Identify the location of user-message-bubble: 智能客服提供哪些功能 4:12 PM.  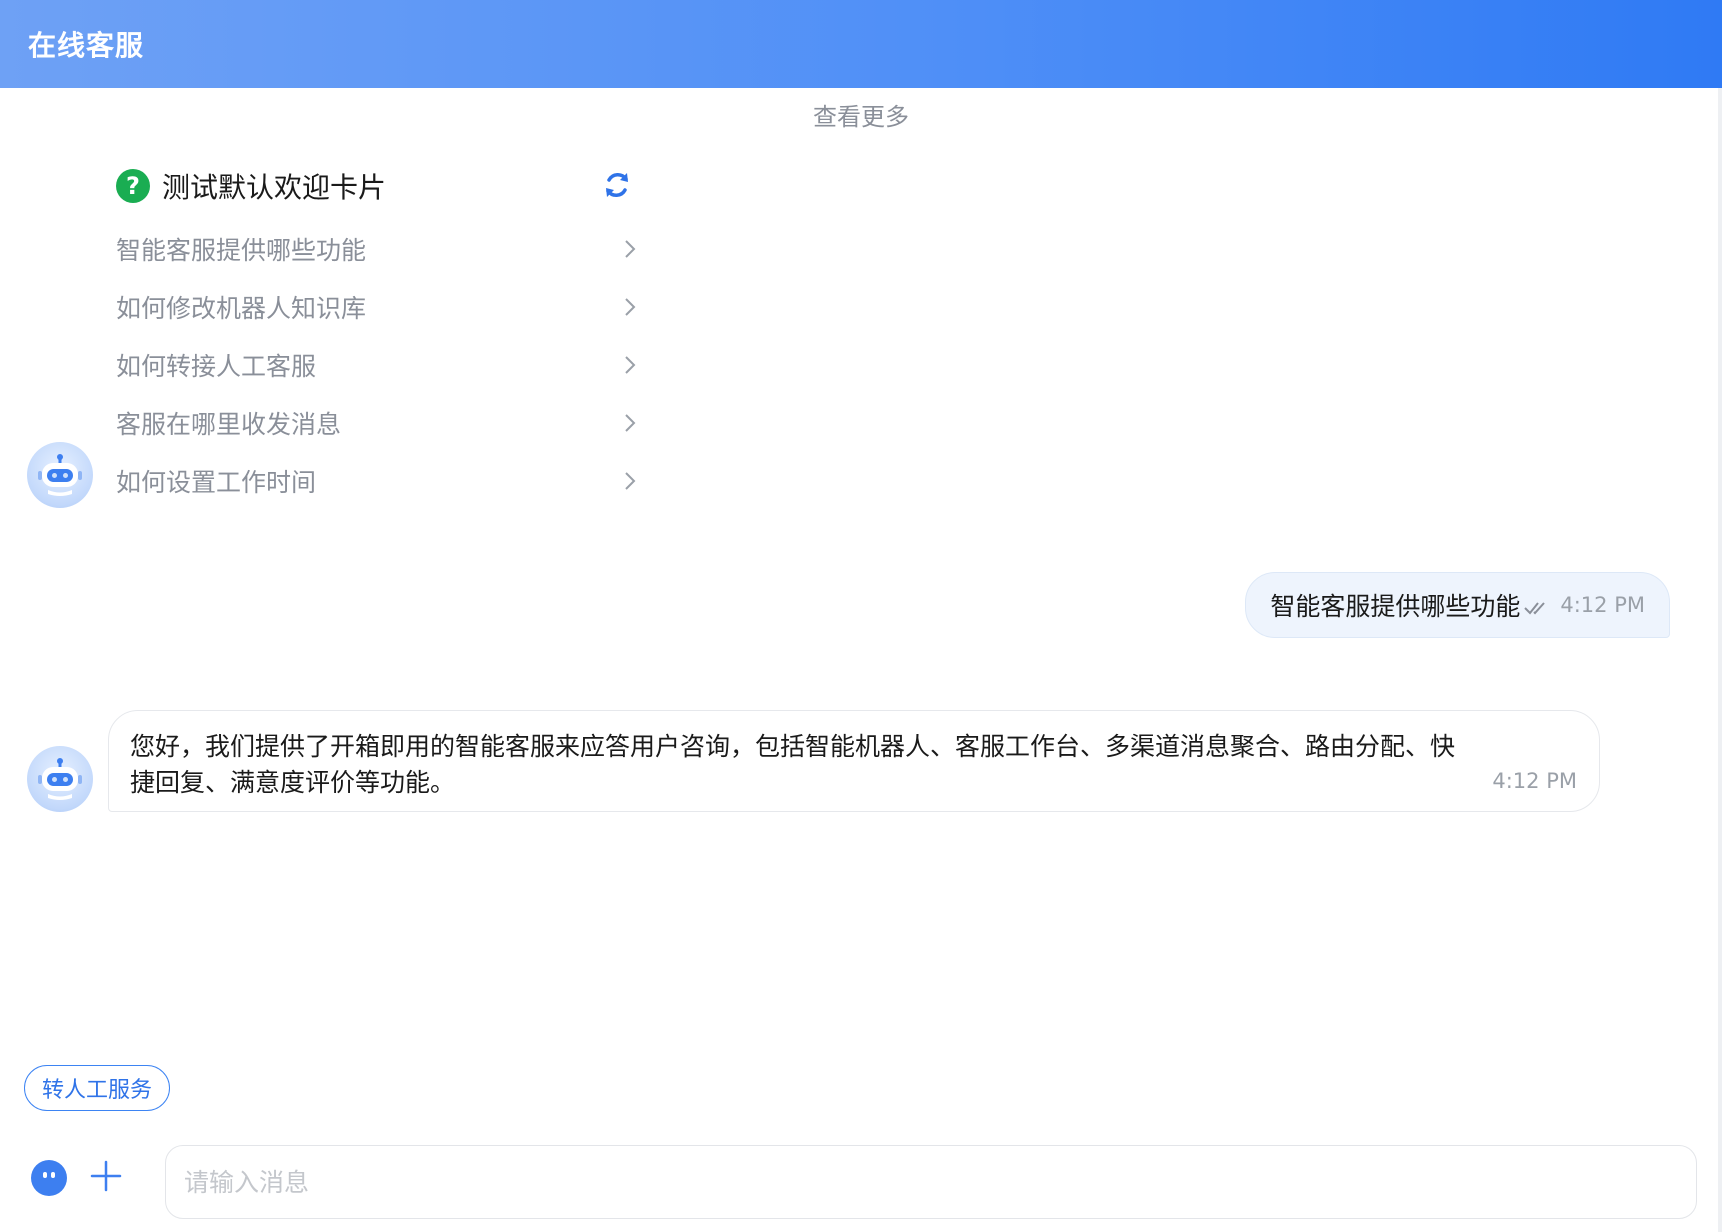
(1457, 605).